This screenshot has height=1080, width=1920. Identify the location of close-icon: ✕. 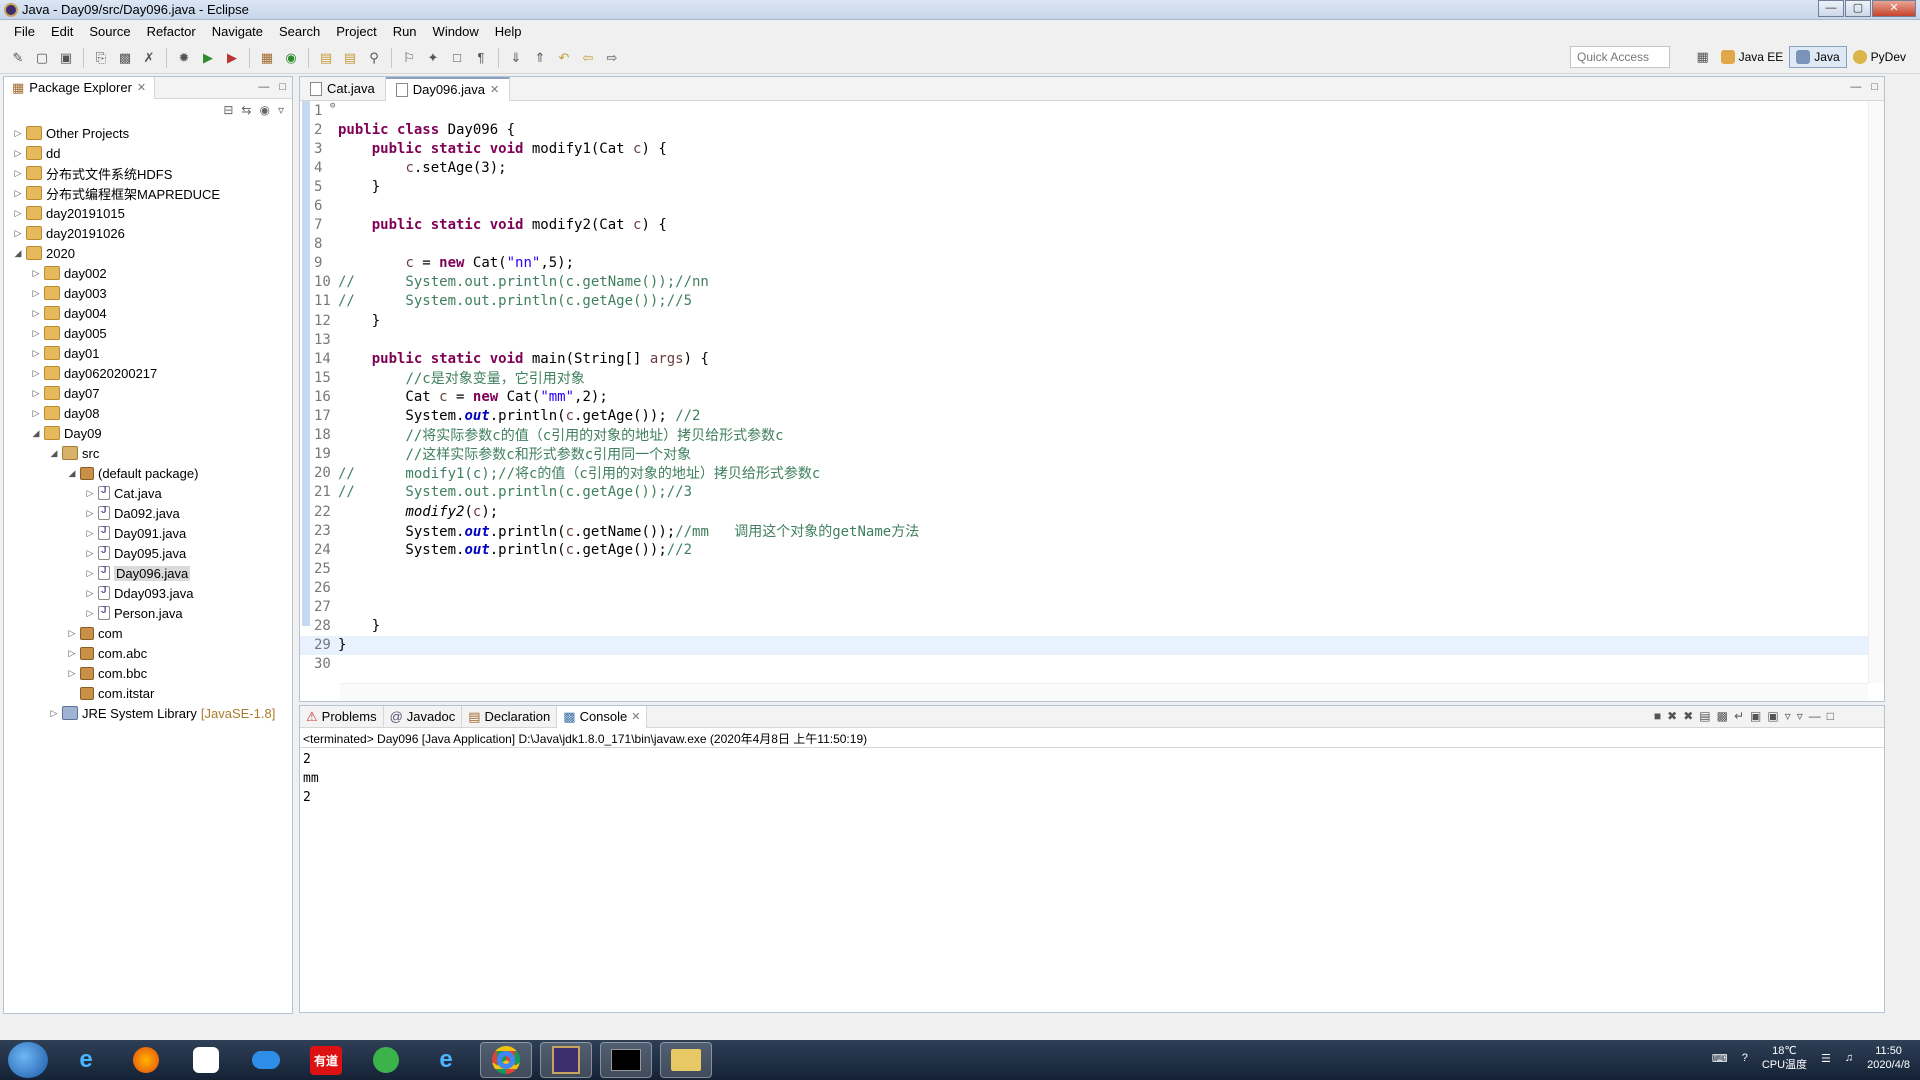
(141, 87).